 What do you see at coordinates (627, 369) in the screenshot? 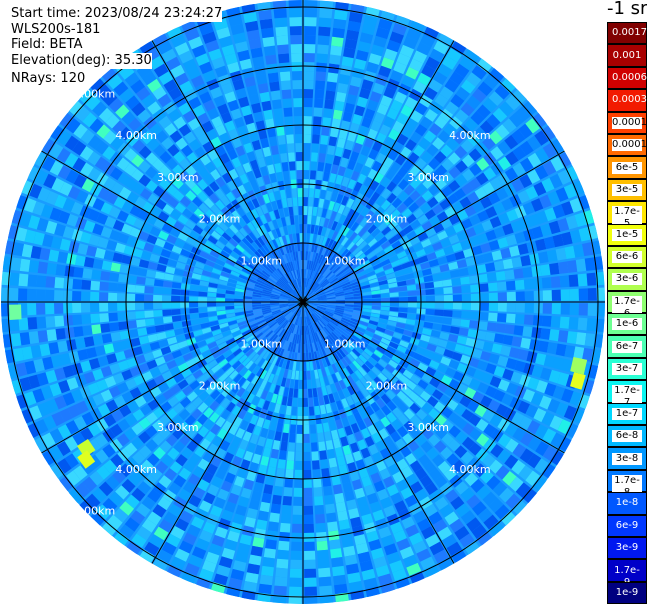
I see `colorbar-tick-label: 3e-7` at bounding box center [627, 369].